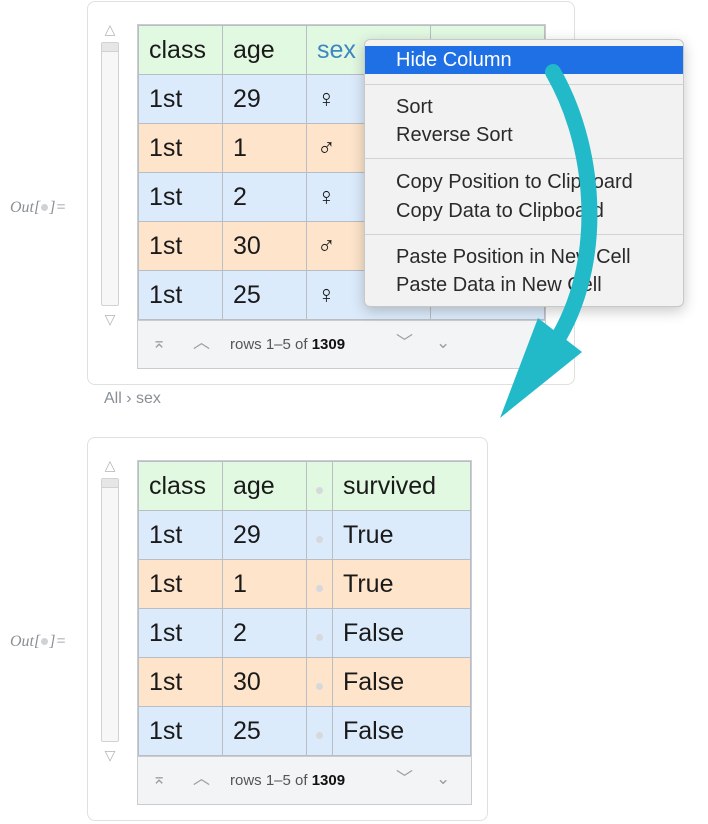 This screenshot has width=708, height=824. Describe the element at coordinates (549, 241) in the screenshot. I see `curved-arrow-icon` at that location.